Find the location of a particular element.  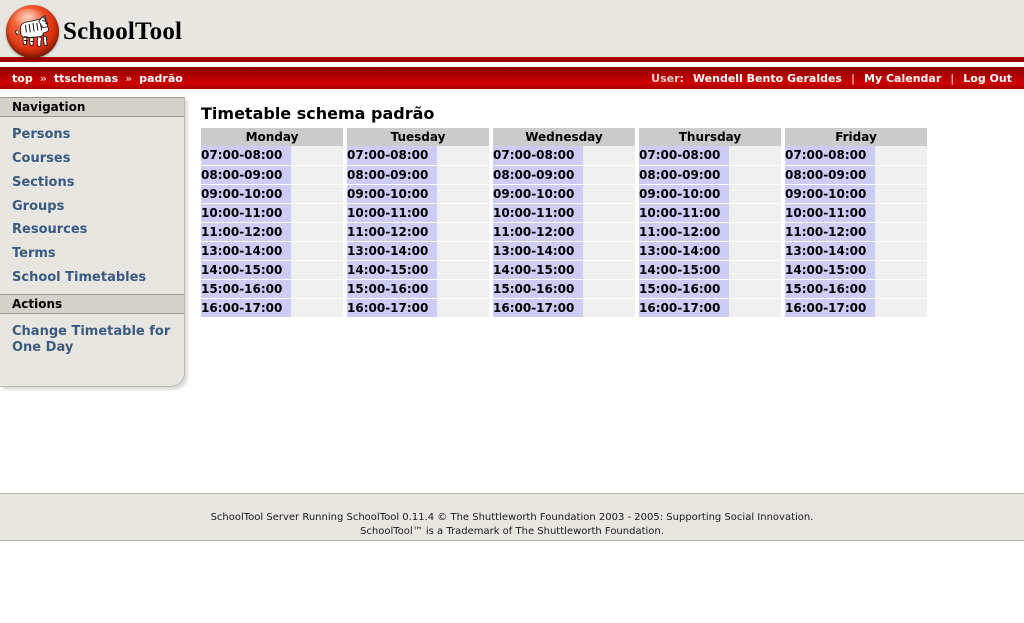

app-logo is located at coordinates (32, 31).